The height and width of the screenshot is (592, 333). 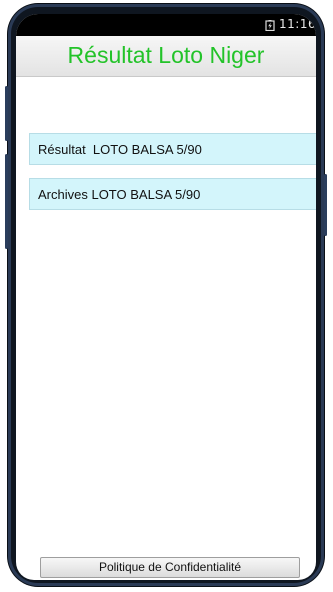 I want to click on menu-item-archives: Archives LOTO BALSA 5/90, so click(x=172, y=194).